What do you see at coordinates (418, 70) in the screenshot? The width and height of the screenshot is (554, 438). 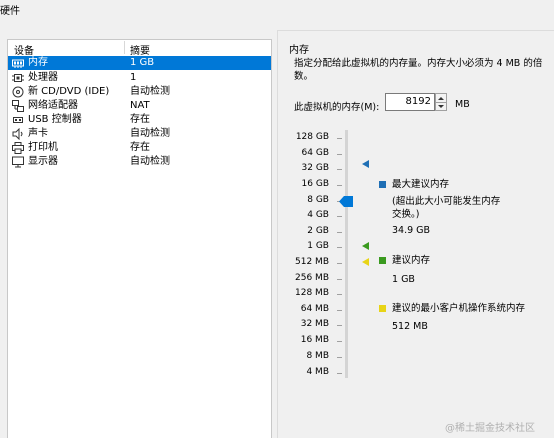 I see `memory-description: 指定分配给此虚拟机的内存量。内存大小必须为 4 MB 的倍数。` at bounding box center [418, 70].